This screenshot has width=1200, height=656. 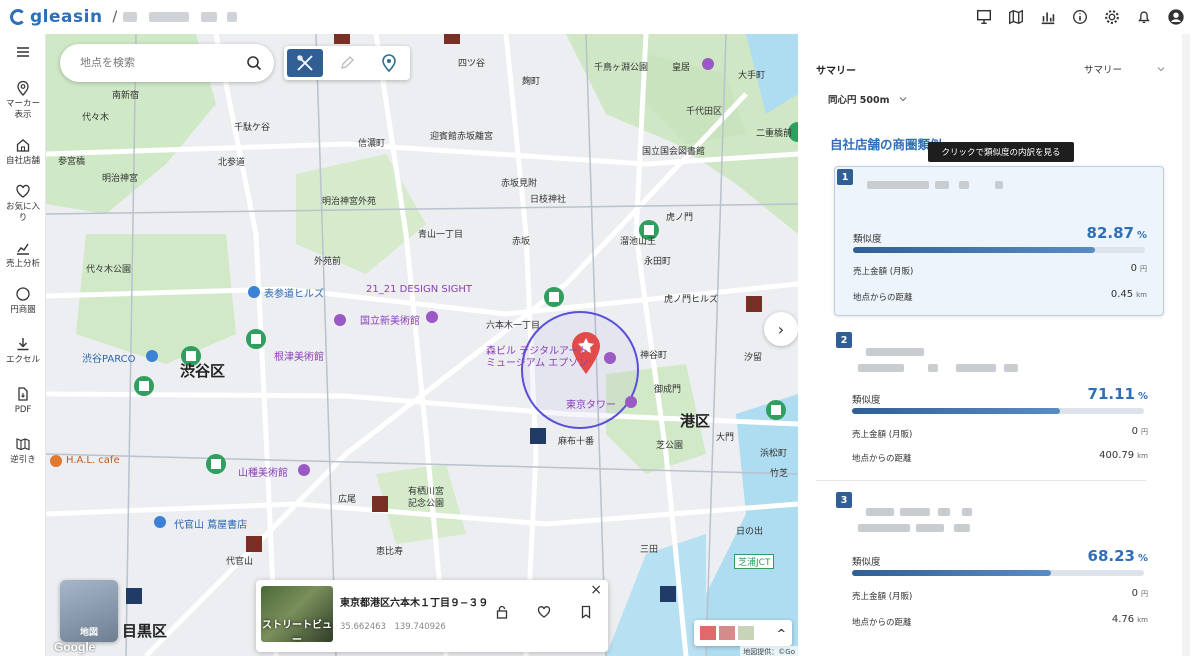 I want to click on map-attribution: 地図提供：©Go, so click(x=769, y=651).